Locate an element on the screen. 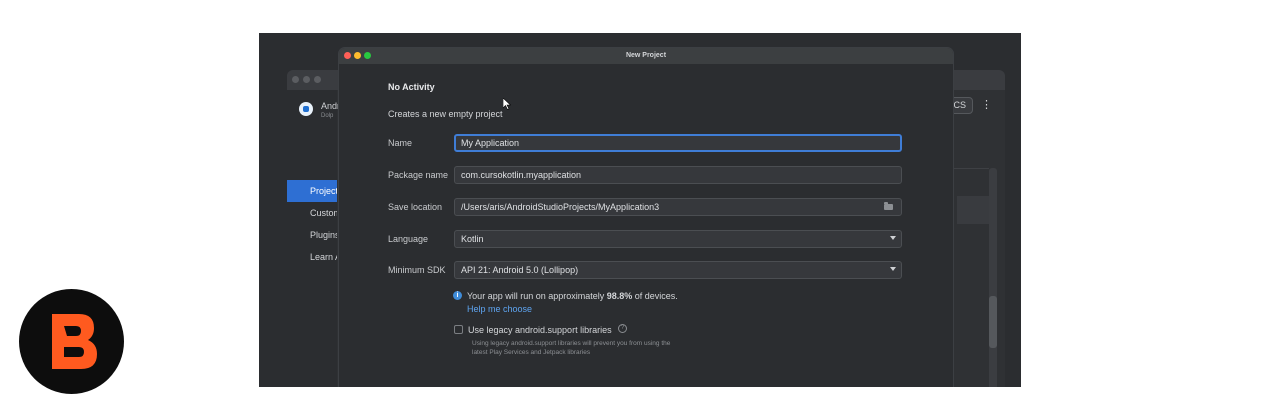  sidebar-item-plugins: Plugins is located at coordinates (312, 235).